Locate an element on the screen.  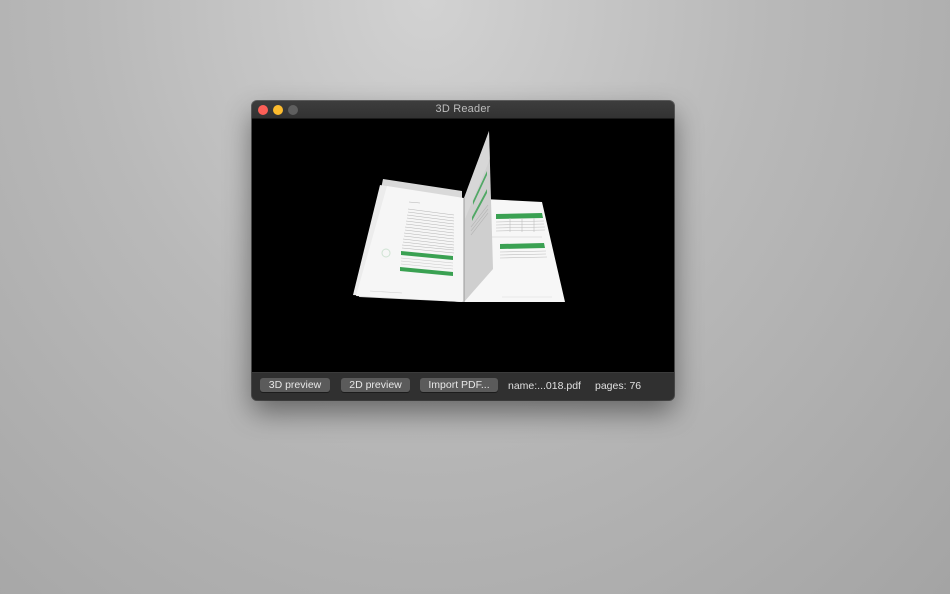
right-table-2-header is located at coordinates (522, 246).